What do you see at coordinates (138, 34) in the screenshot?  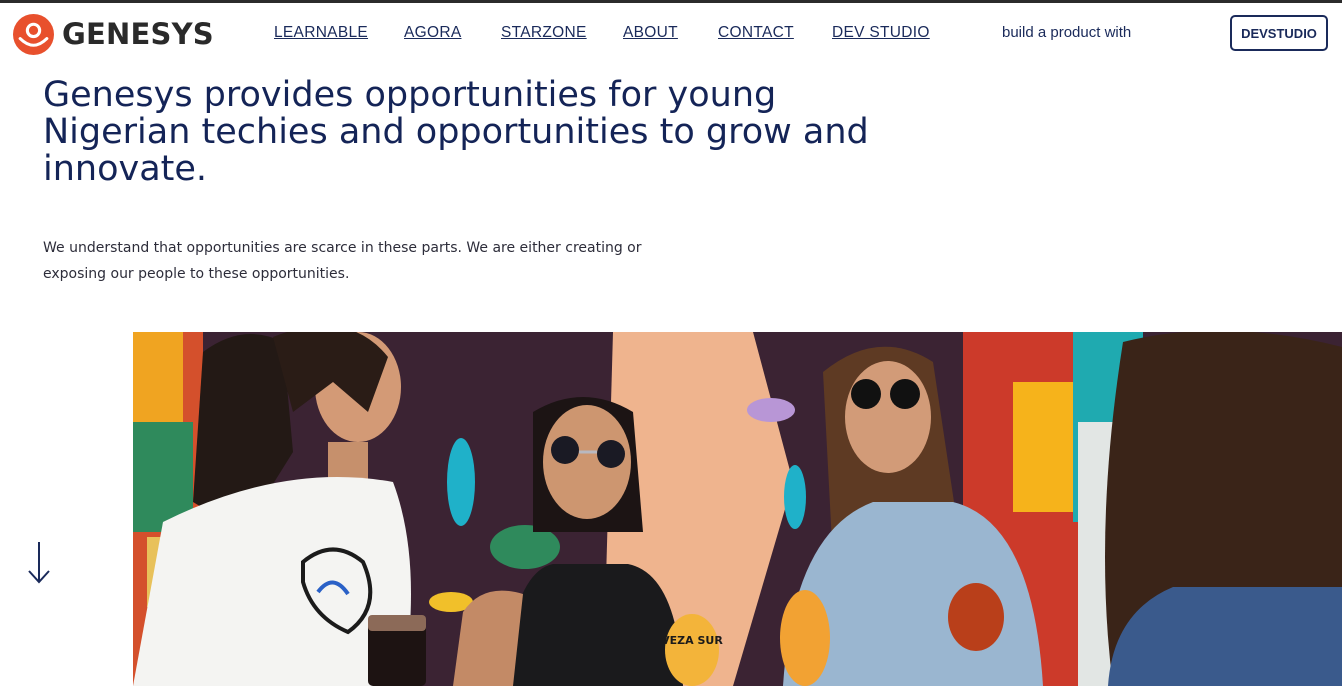 I see `brand-name: GENESYS` at bounding box center [138, 34].